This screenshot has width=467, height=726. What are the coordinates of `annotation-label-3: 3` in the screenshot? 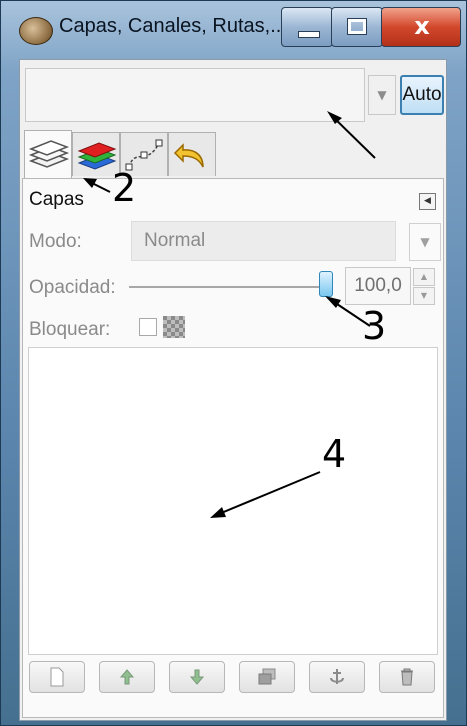 It's located at (374, 326).